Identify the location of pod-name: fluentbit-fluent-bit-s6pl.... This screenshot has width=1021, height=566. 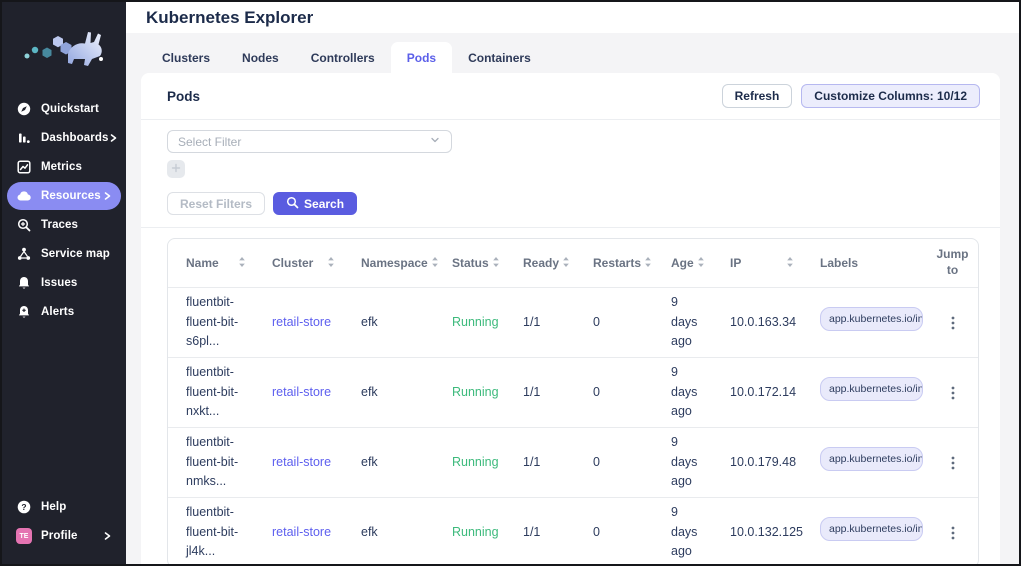
(212, 322).